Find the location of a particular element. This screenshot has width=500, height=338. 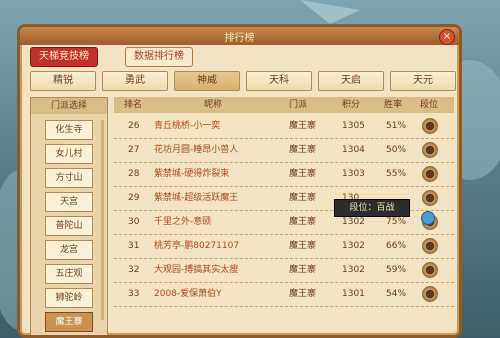

cell-rank: 33 is located at coordinates (134, 294).